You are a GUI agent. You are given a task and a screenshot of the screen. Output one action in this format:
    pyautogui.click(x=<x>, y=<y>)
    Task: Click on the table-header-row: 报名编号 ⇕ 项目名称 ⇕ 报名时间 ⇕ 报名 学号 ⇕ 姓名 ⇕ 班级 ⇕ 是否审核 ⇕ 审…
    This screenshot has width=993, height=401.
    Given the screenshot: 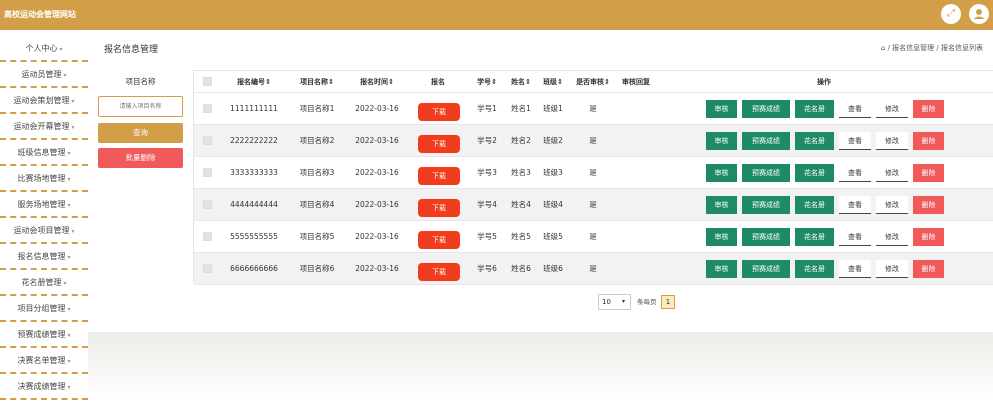 What is the action you would take?
    pyautogui.click(x=593, y=82)
    